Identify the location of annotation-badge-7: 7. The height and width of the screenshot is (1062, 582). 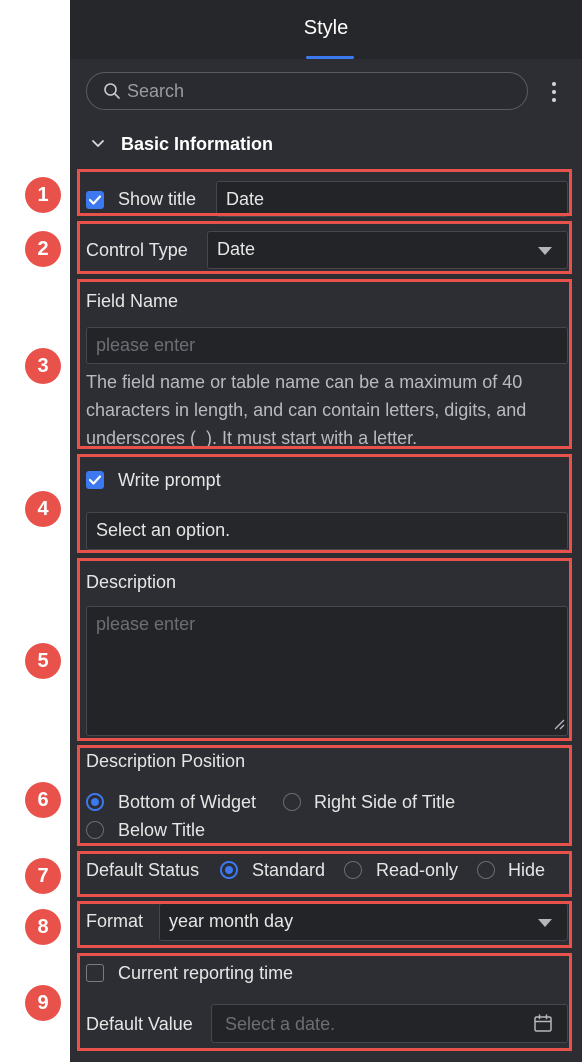
(43, 876).